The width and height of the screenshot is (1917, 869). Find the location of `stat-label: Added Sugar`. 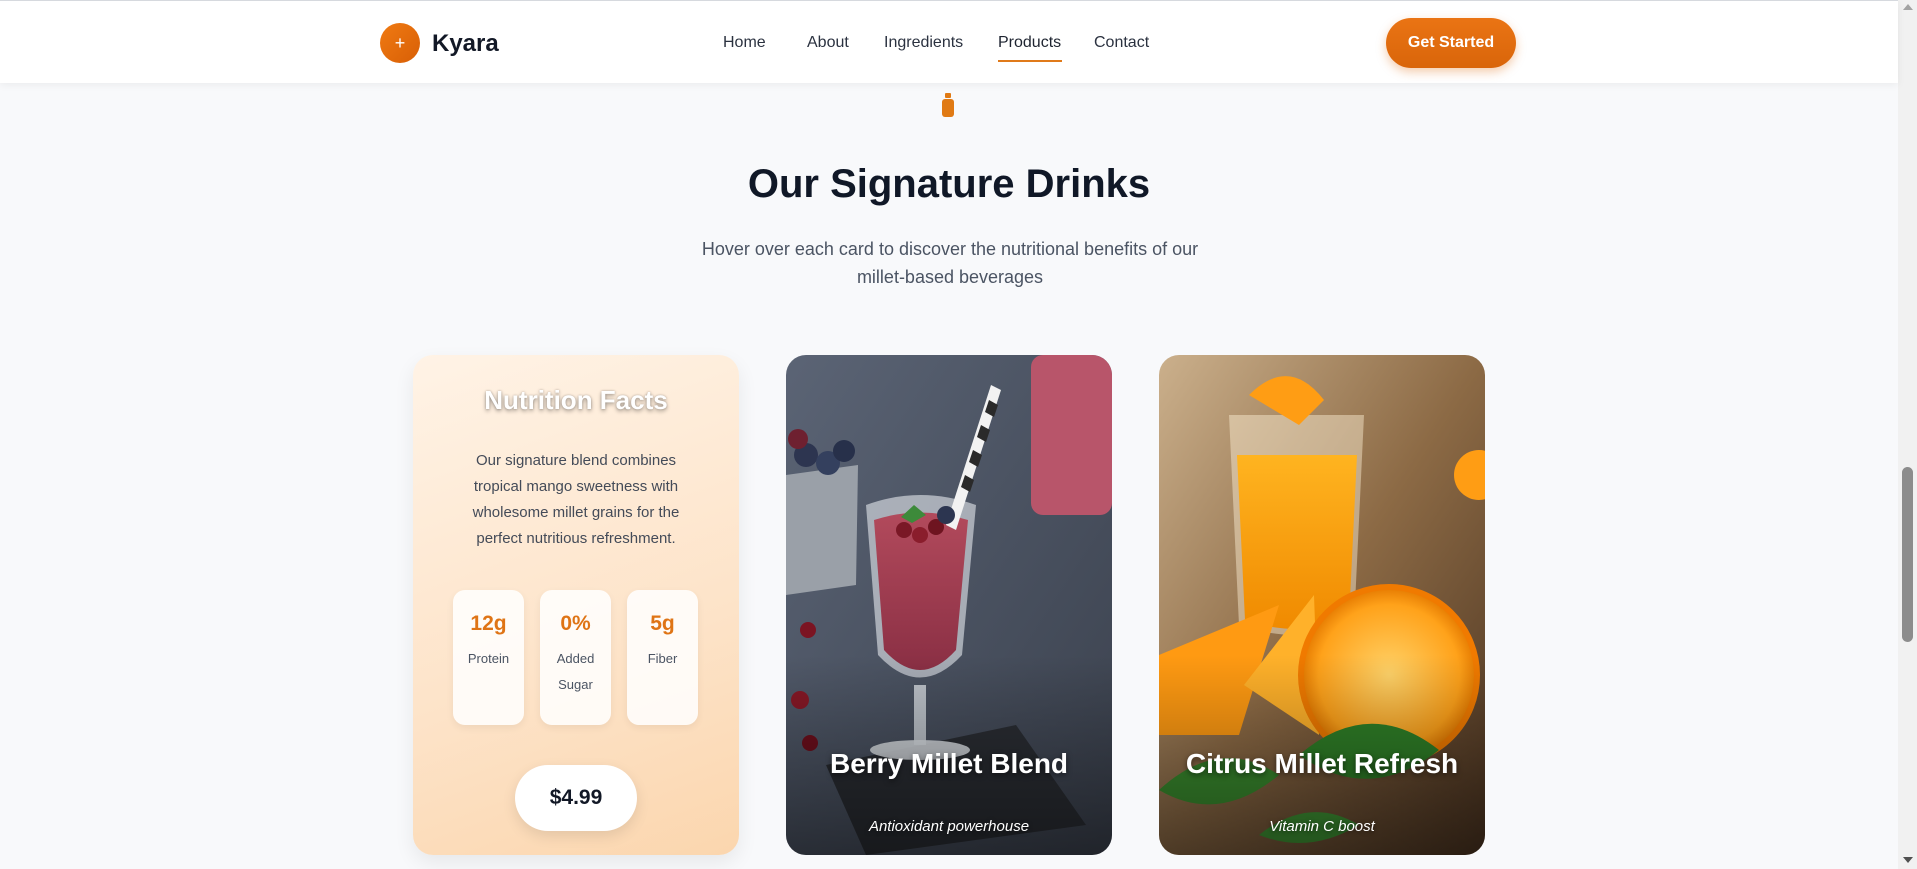

stat-label: Added Sugar is located at coordinates (575, 671).